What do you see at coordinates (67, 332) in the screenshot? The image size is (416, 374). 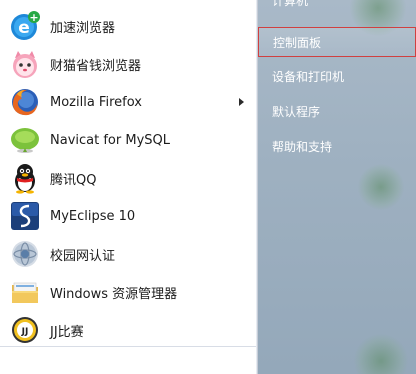 I see `program-label: JJ比赛` at bounding box center [67, 332].